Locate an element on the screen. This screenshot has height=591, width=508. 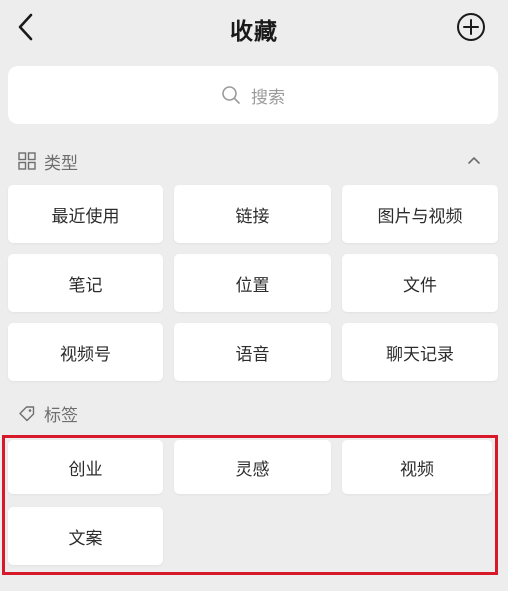
tag-wenan: 文案 is located at coordinates (85, 536).